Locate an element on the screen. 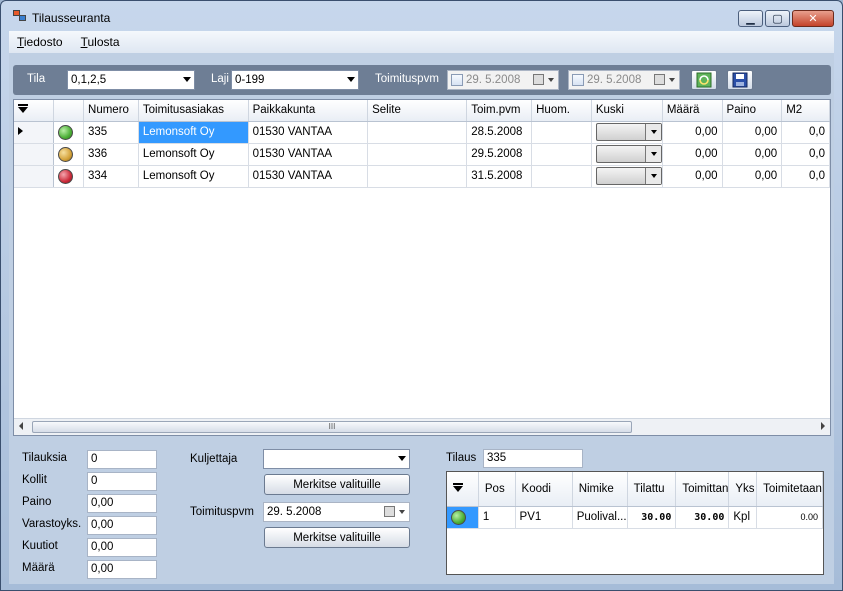 The image size is (843, 591). scroll-thumb: III is located at coordinates (332, 427).